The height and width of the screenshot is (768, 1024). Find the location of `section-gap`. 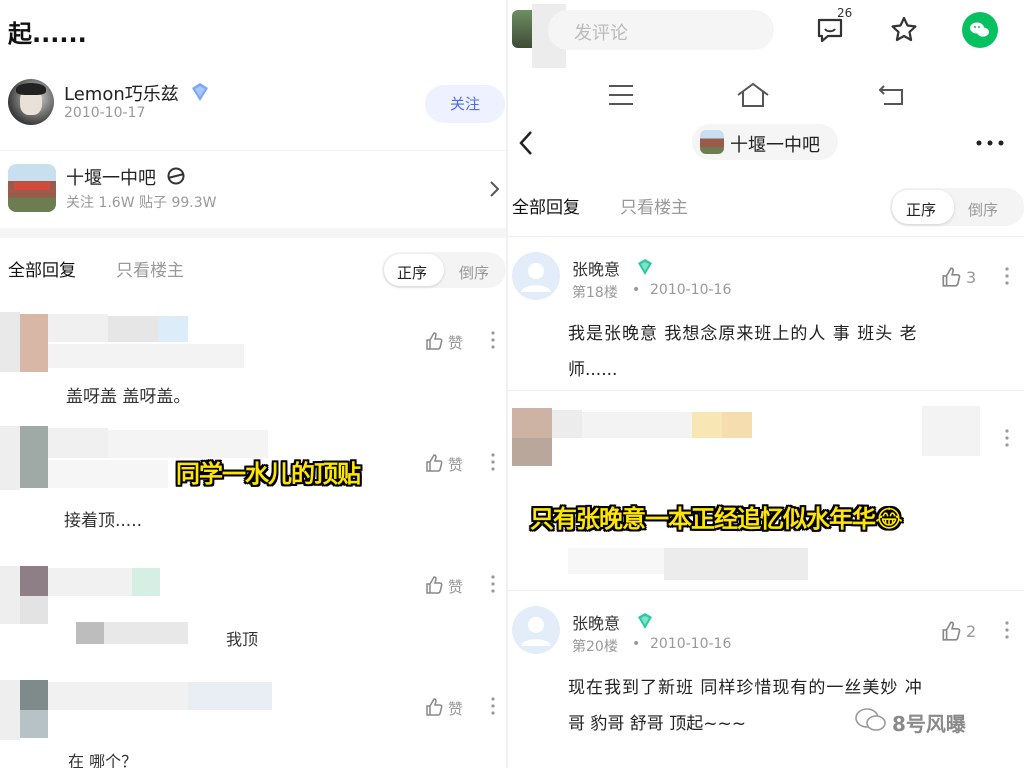

section-gap is located at coordinates (253, 233).